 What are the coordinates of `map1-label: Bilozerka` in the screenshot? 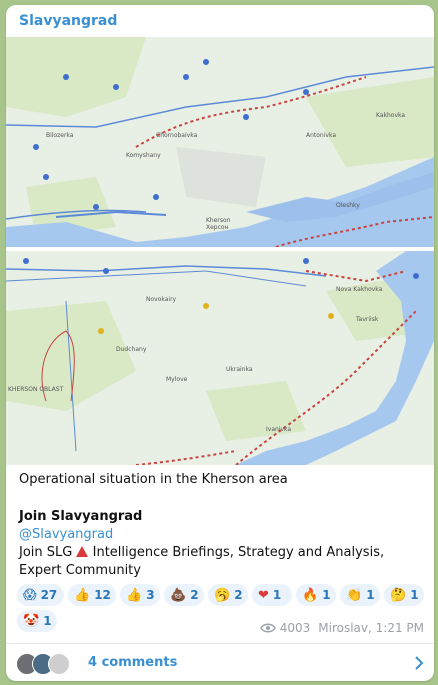 It's located at (60, 135).